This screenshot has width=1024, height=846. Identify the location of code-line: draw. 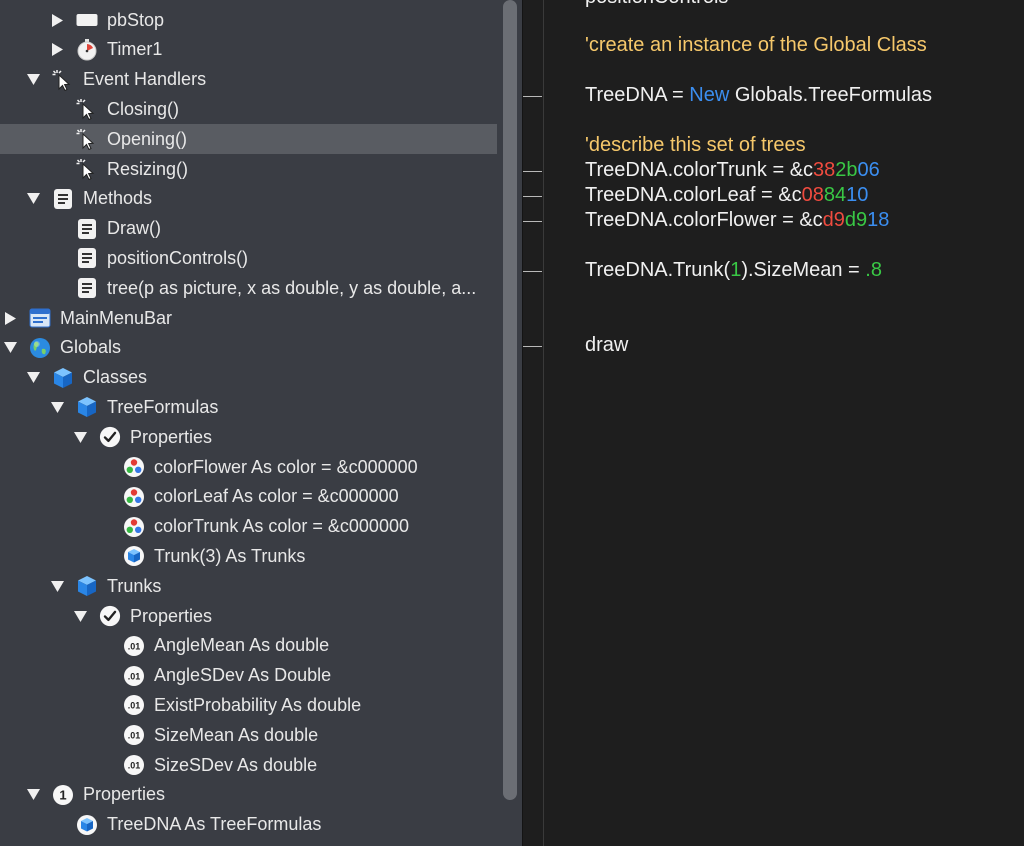
(606, 345).